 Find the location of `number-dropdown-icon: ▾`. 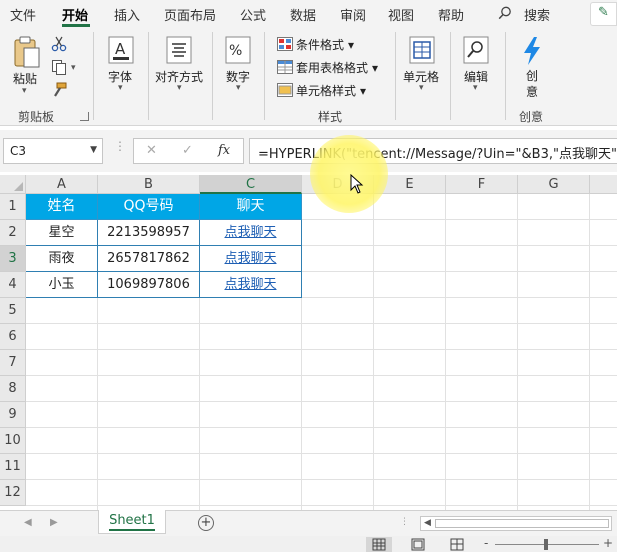

number-dropdown-icon: ▾ is located at coordinates (238, 88).